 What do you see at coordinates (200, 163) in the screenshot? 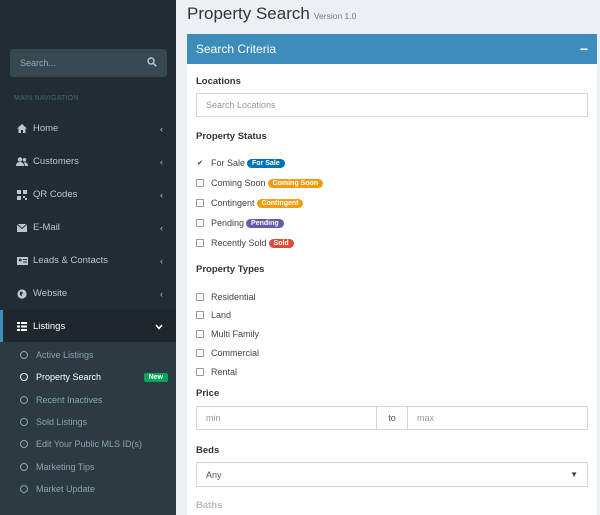
I see `checkbox-checked: ✔` at bounding box center [200, 163].